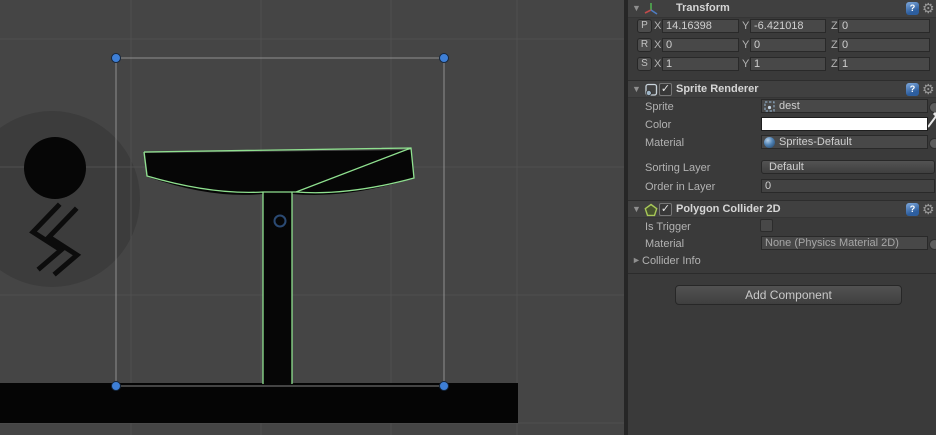  Describe the element at coordinates (678, 168) in the screenshot. I see `sorting-layer-label: Sorting Layer` at that location.